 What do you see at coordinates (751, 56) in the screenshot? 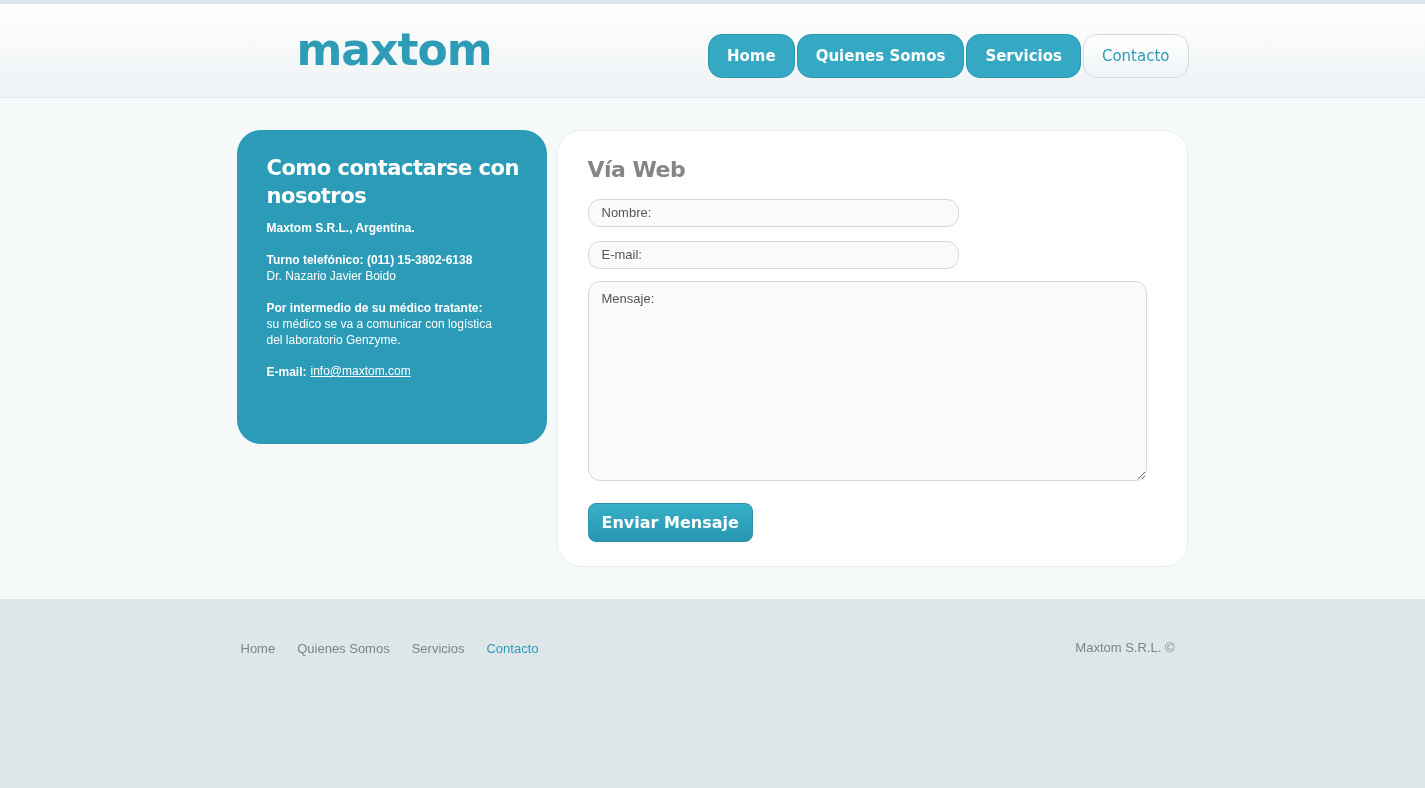
I see `nav-tab: Home` at bounding box center [751, 56].